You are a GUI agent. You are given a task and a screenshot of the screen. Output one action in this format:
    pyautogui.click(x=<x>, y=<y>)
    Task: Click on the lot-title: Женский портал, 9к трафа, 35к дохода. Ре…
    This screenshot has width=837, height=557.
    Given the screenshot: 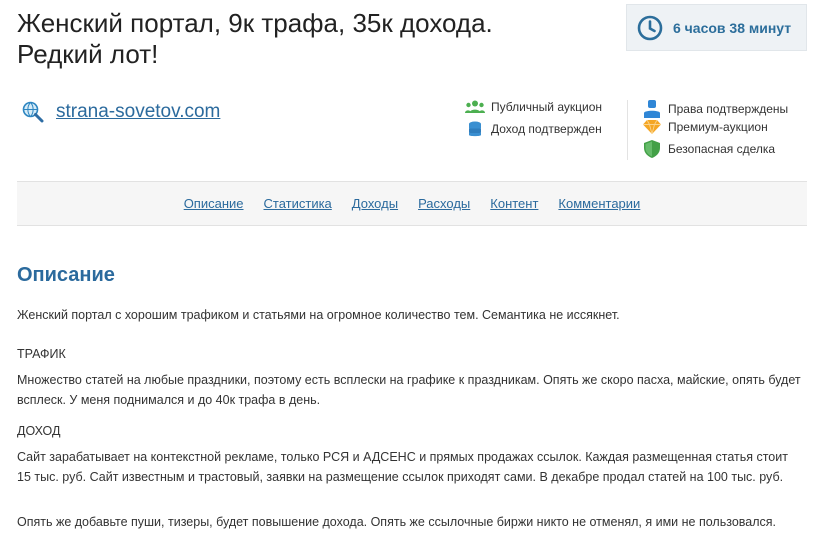 What is the action you would take?
    pyautogui.click(x=297, y=39)
    